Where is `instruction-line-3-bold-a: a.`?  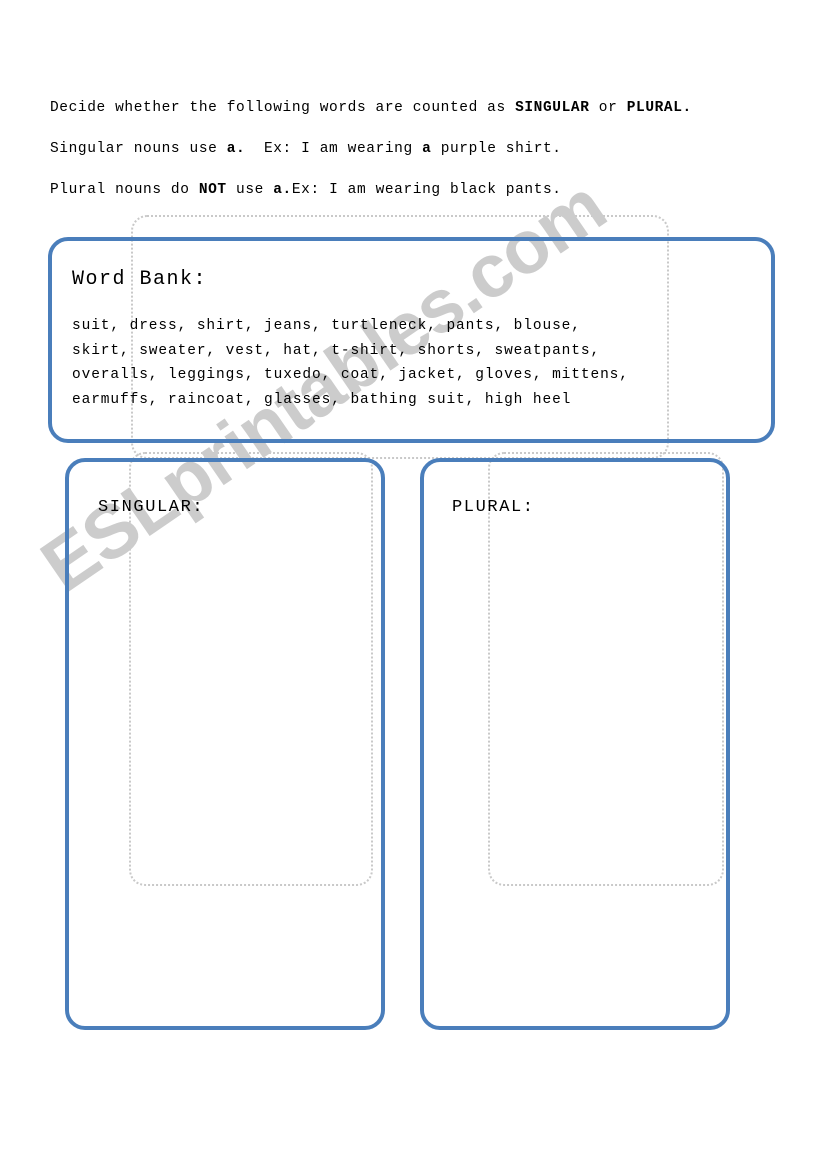
instruction-line-3-bold-a: a. is located at coordinates (282, 190).